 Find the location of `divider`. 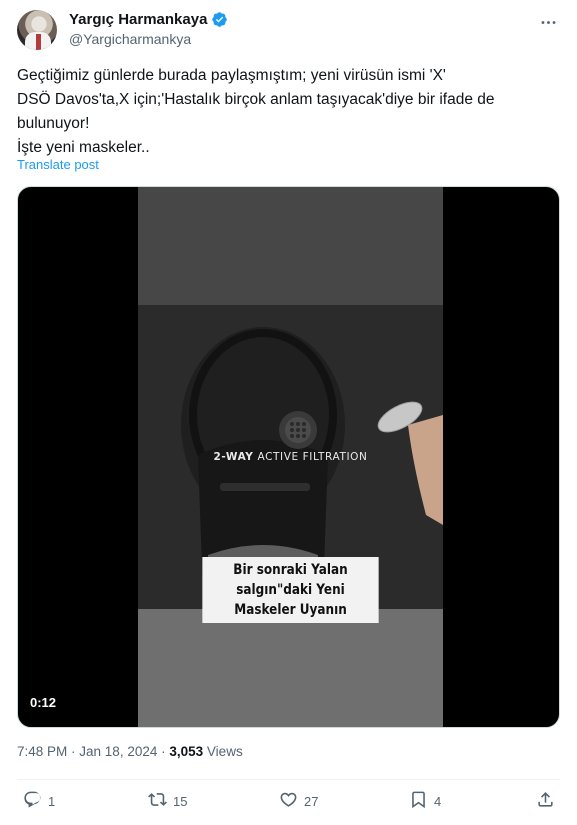

divider is located at coordinates (288, 779).